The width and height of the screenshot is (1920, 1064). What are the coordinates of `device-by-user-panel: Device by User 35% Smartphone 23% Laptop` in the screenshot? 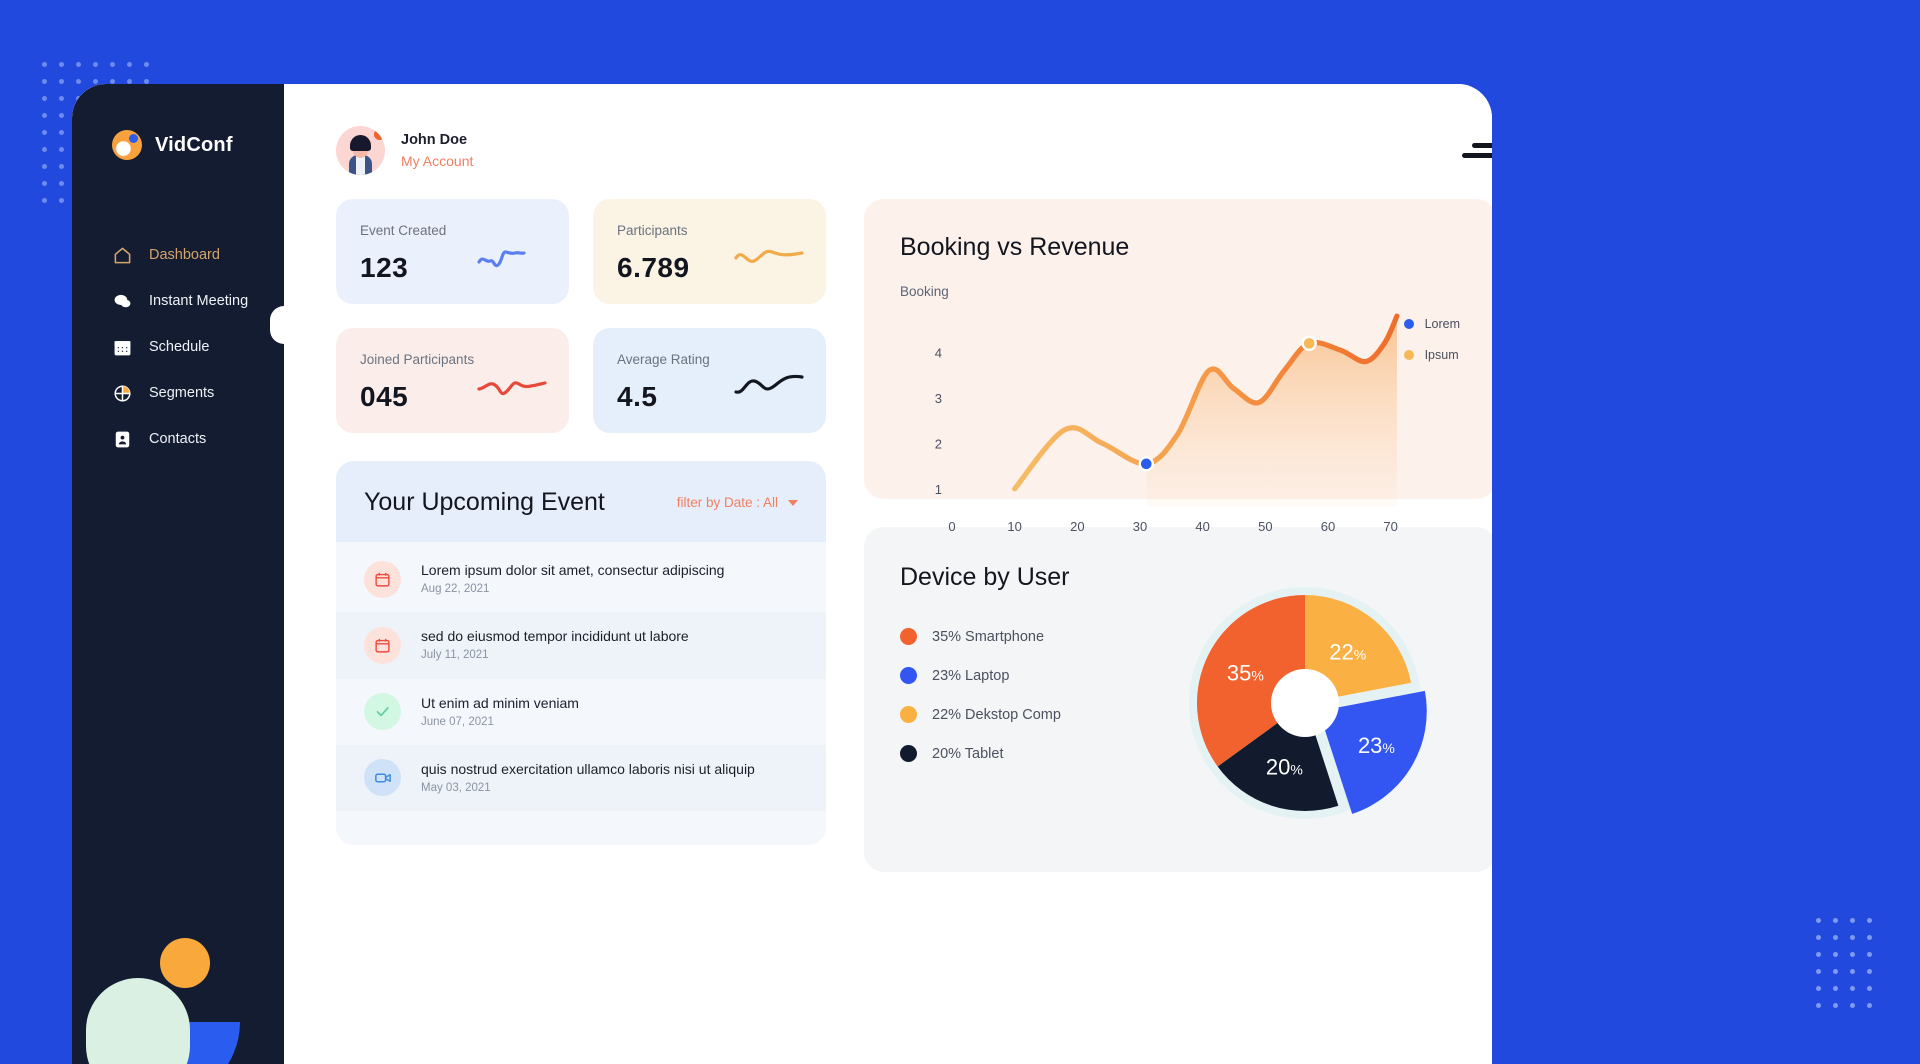 It's located at (1178, 699).